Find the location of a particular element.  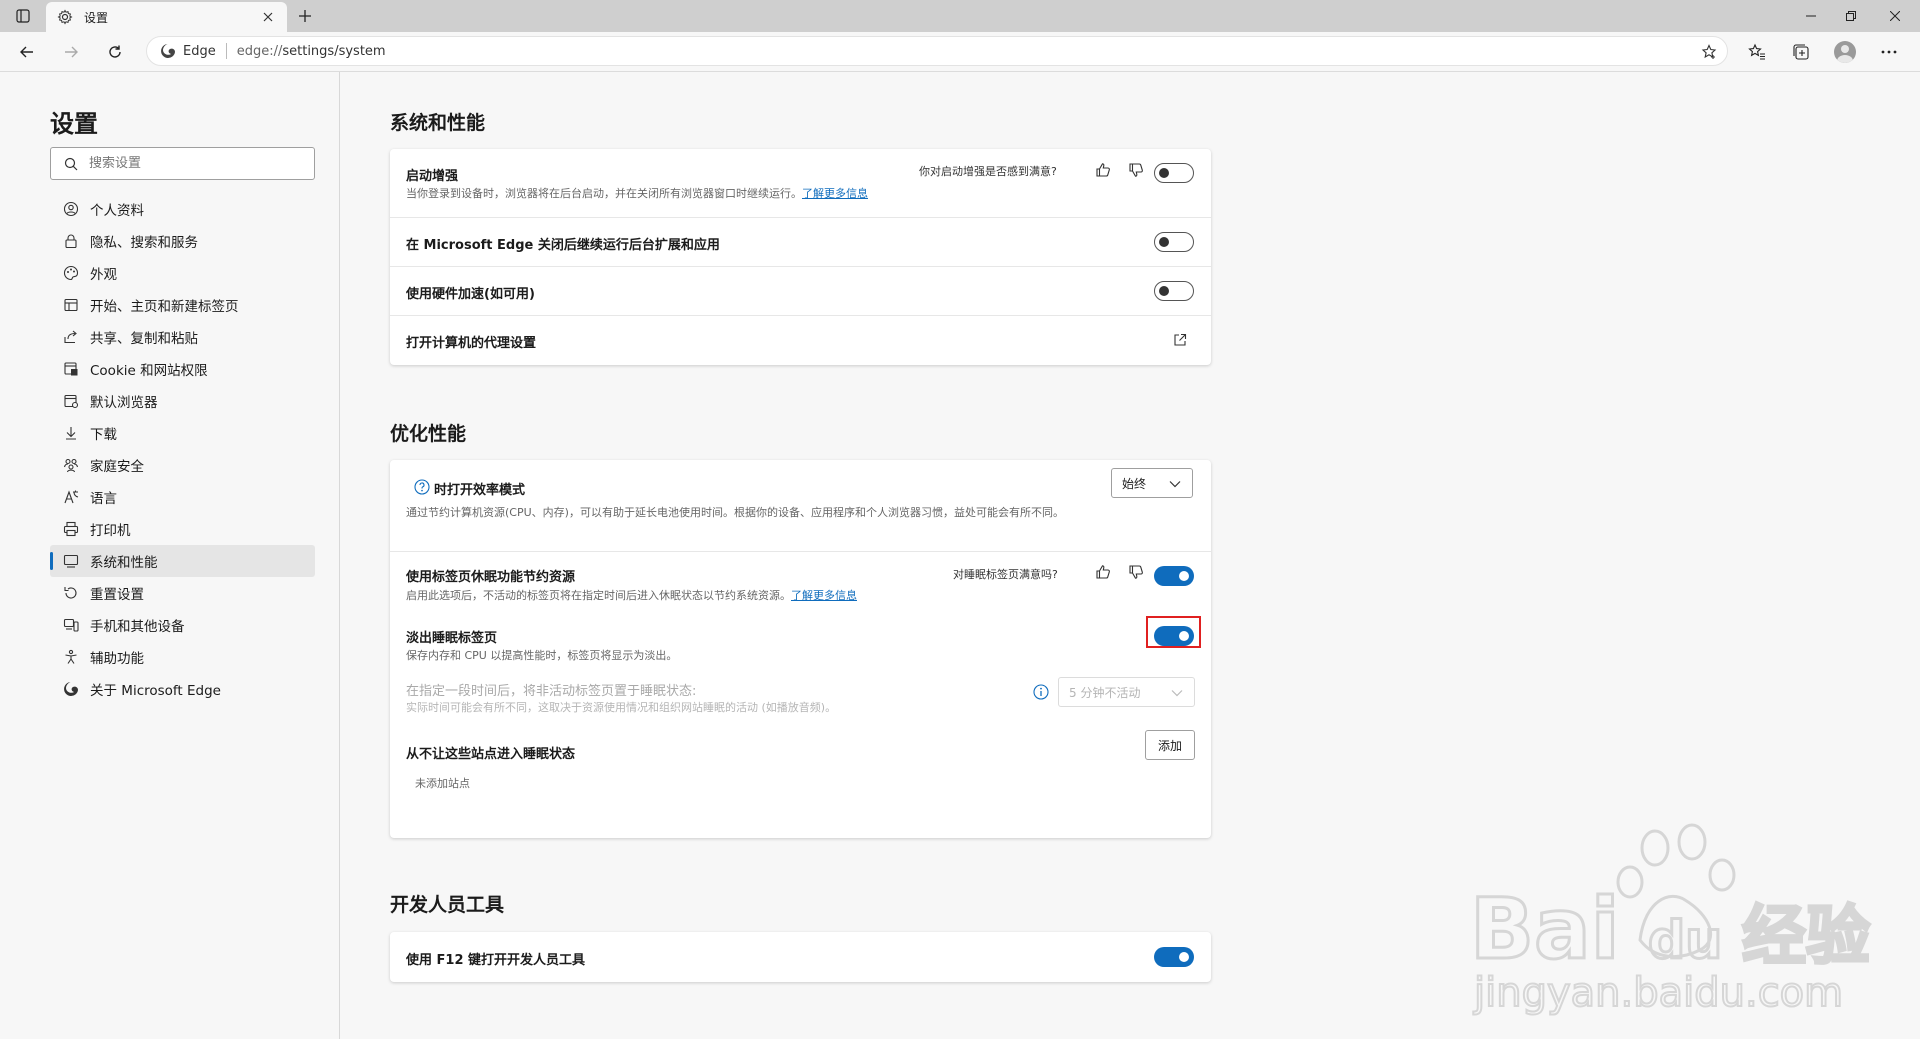

hardware-accel-title: 使用硬件加速(如可用) is located at coordinates (470, 294).